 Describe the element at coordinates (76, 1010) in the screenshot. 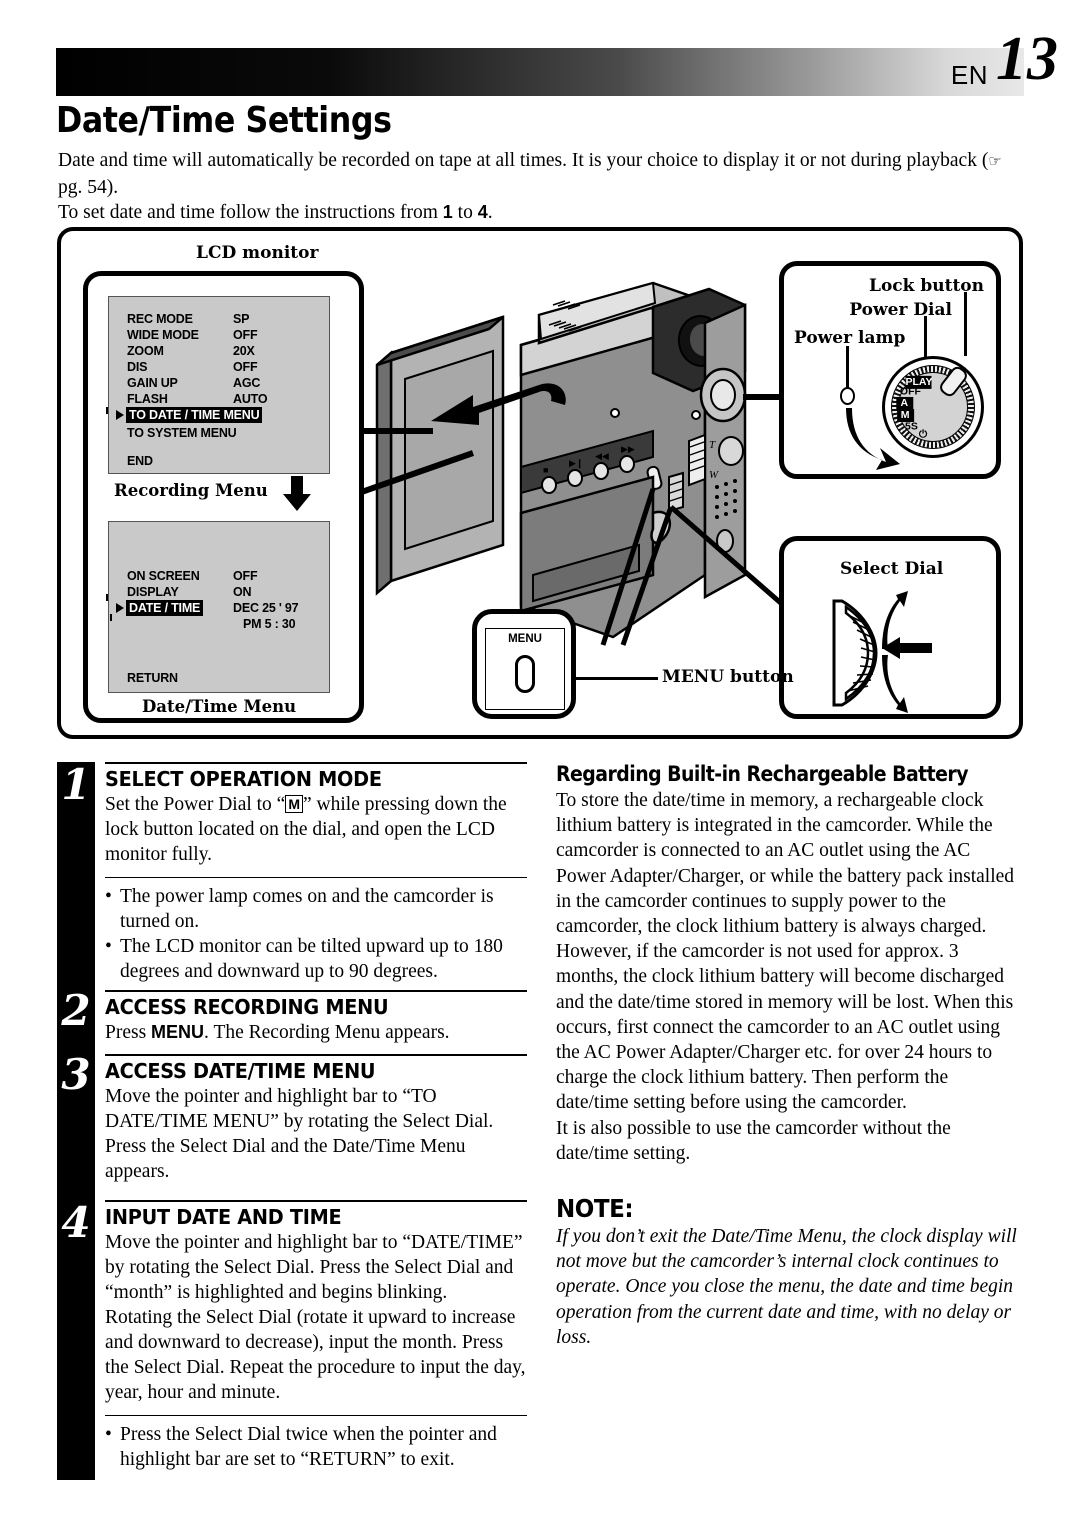

I see `step-number-2: 2` at that location.